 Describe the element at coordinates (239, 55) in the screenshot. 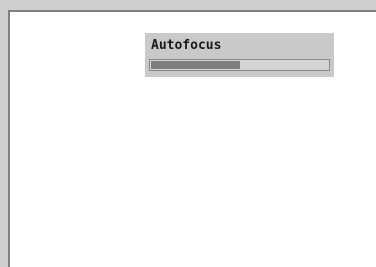

I see `autofocus-panel: Autofocus` at that location.